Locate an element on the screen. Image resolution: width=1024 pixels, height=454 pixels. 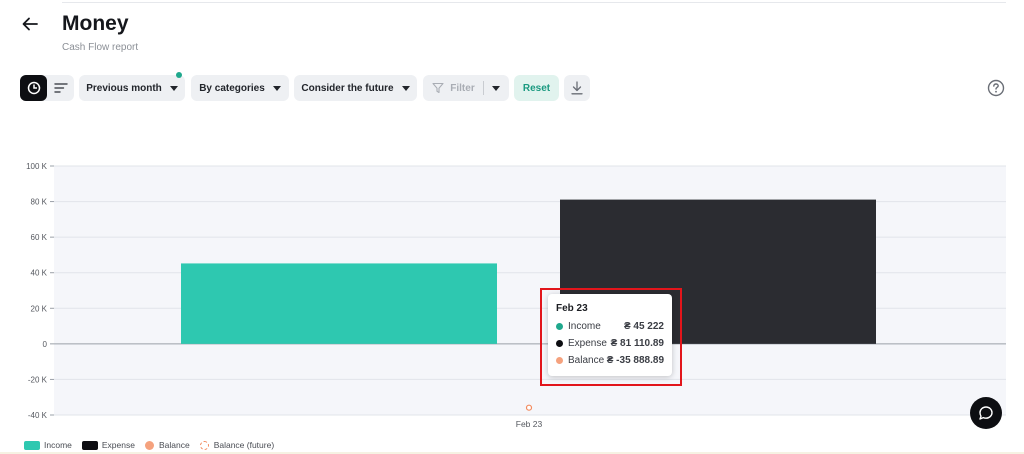
group-dropdown: By categories is located at coordinates (240, 88).